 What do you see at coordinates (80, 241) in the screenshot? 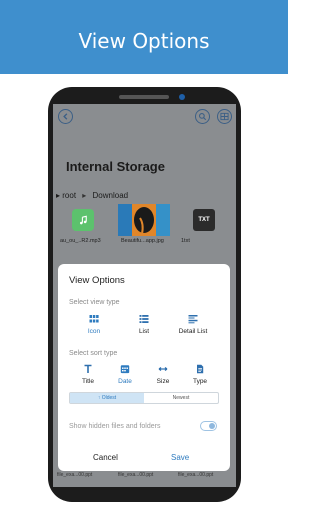
I see `file-name: au_ou_..R2.mp3` at bounding box center [80, 241].